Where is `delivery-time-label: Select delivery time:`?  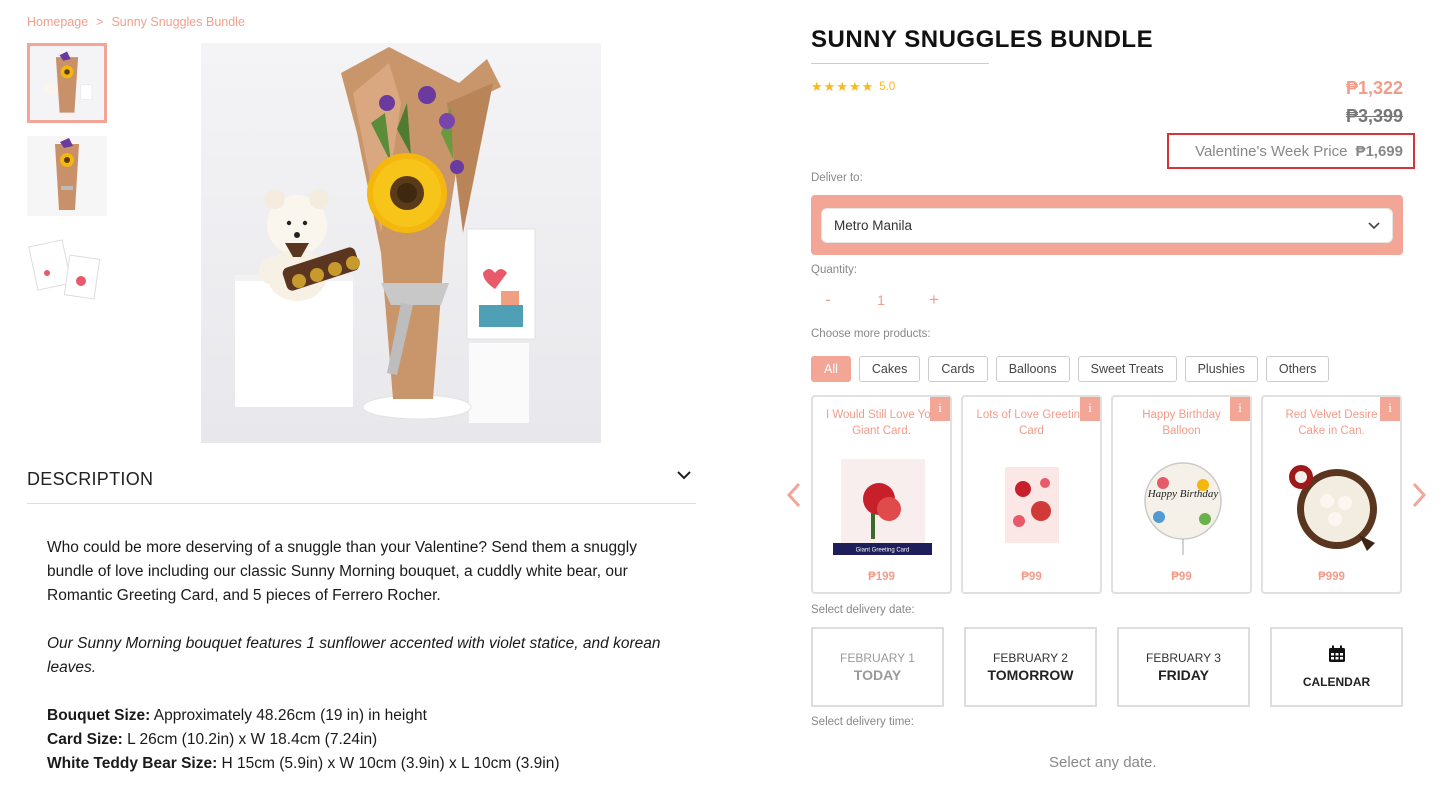 delivery-time-label: Select delivery time: is located at coordinates (862, 722).